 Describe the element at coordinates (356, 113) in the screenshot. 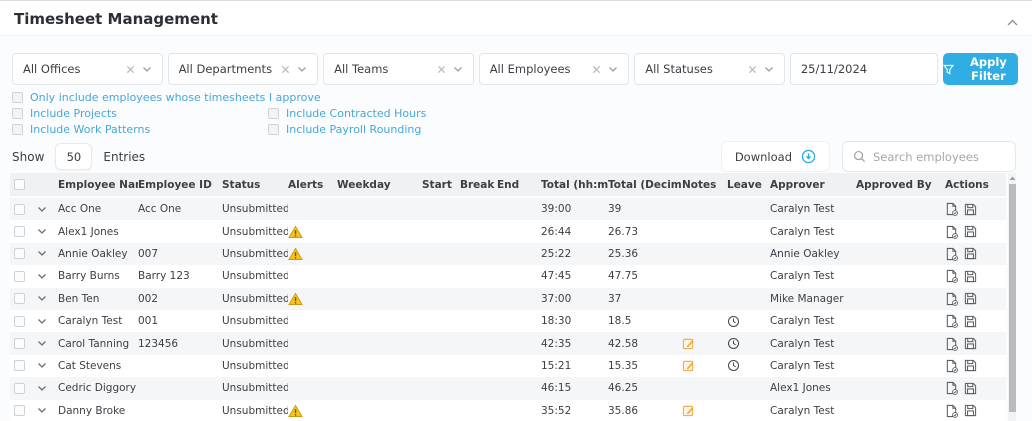

I see `checkbox-label: Include Contracted Hours` at that location.